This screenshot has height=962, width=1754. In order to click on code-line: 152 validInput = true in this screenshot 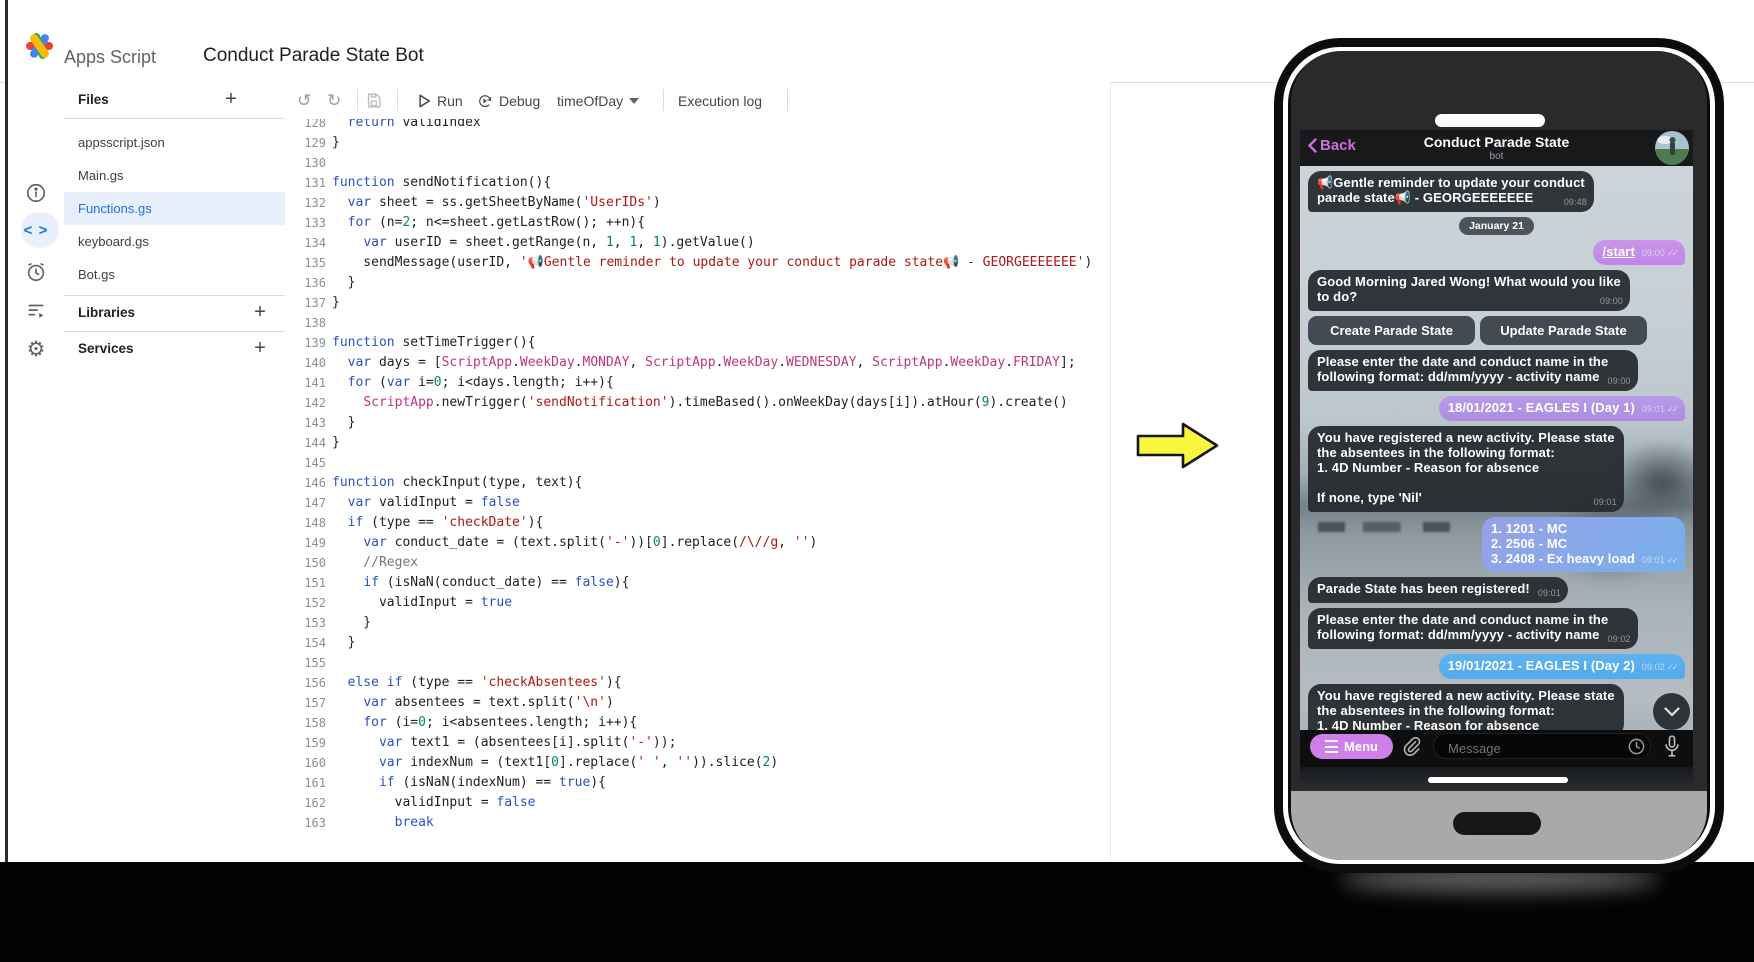, I will do `click(408, 602)`.